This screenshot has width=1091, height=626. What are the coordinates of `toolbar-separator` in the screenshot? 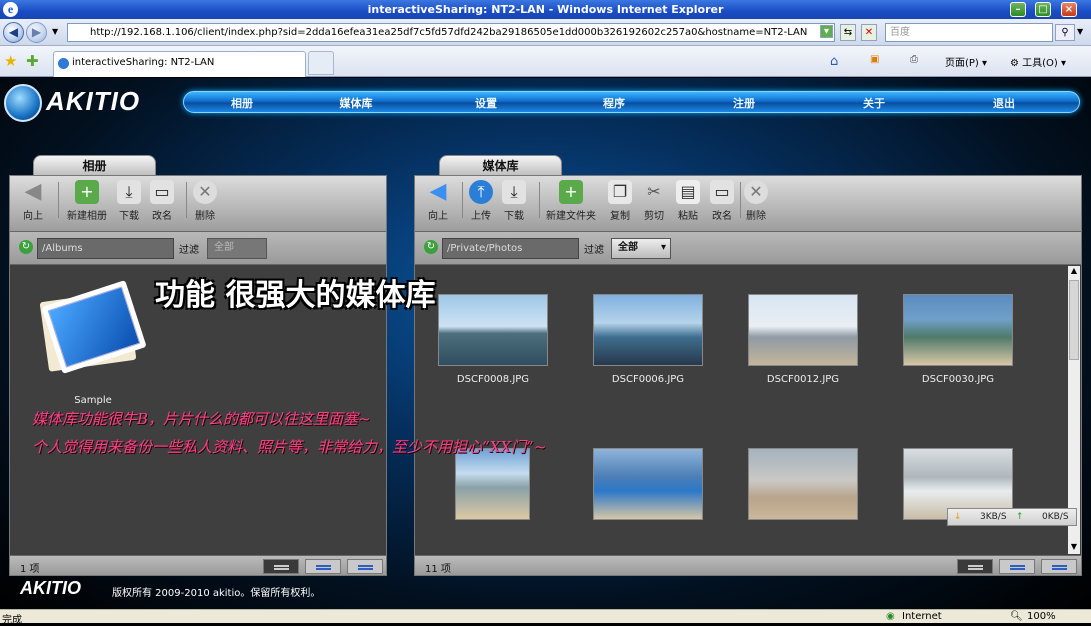 It's located at (539, 200).